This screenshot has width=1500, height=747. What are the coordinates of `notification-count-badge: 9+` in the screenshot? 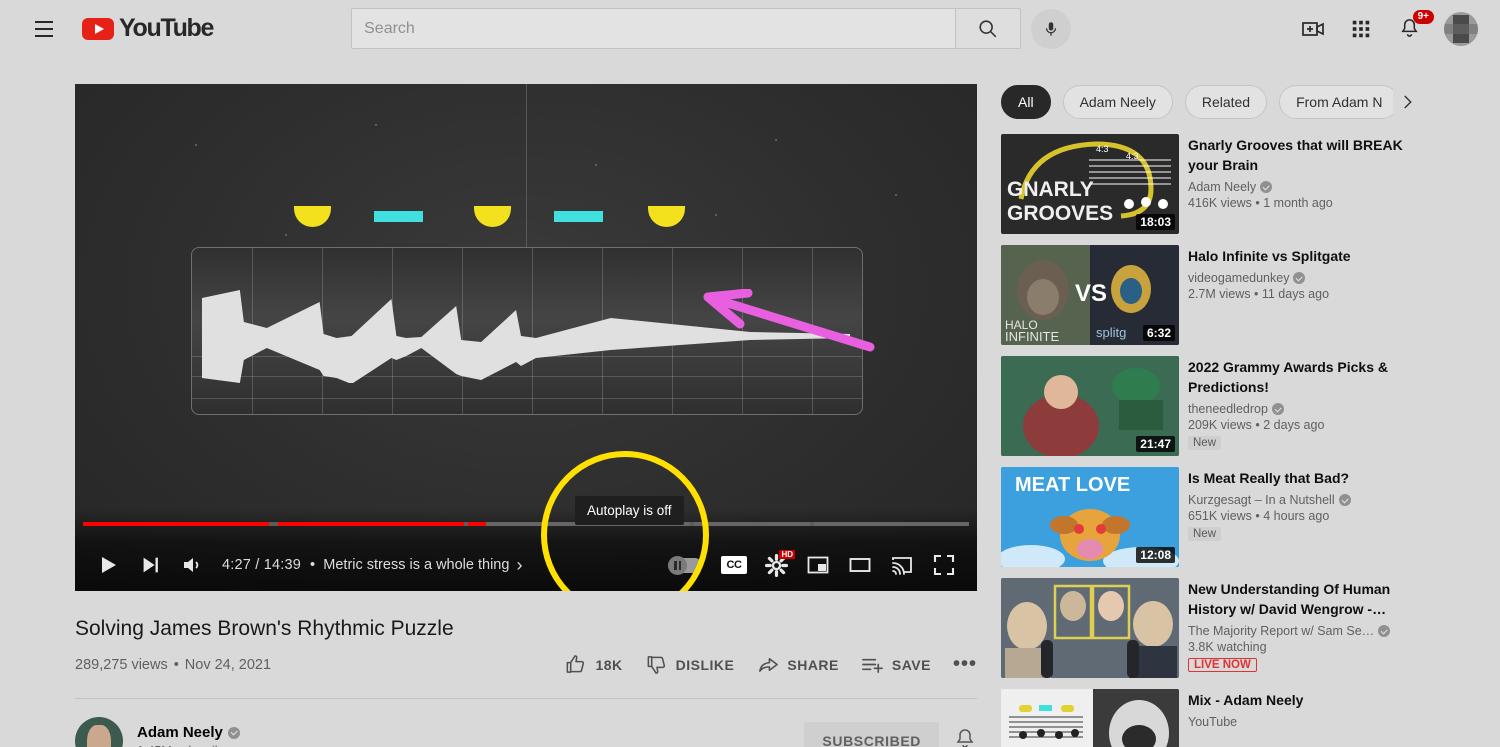 It's located at (1423, 16).